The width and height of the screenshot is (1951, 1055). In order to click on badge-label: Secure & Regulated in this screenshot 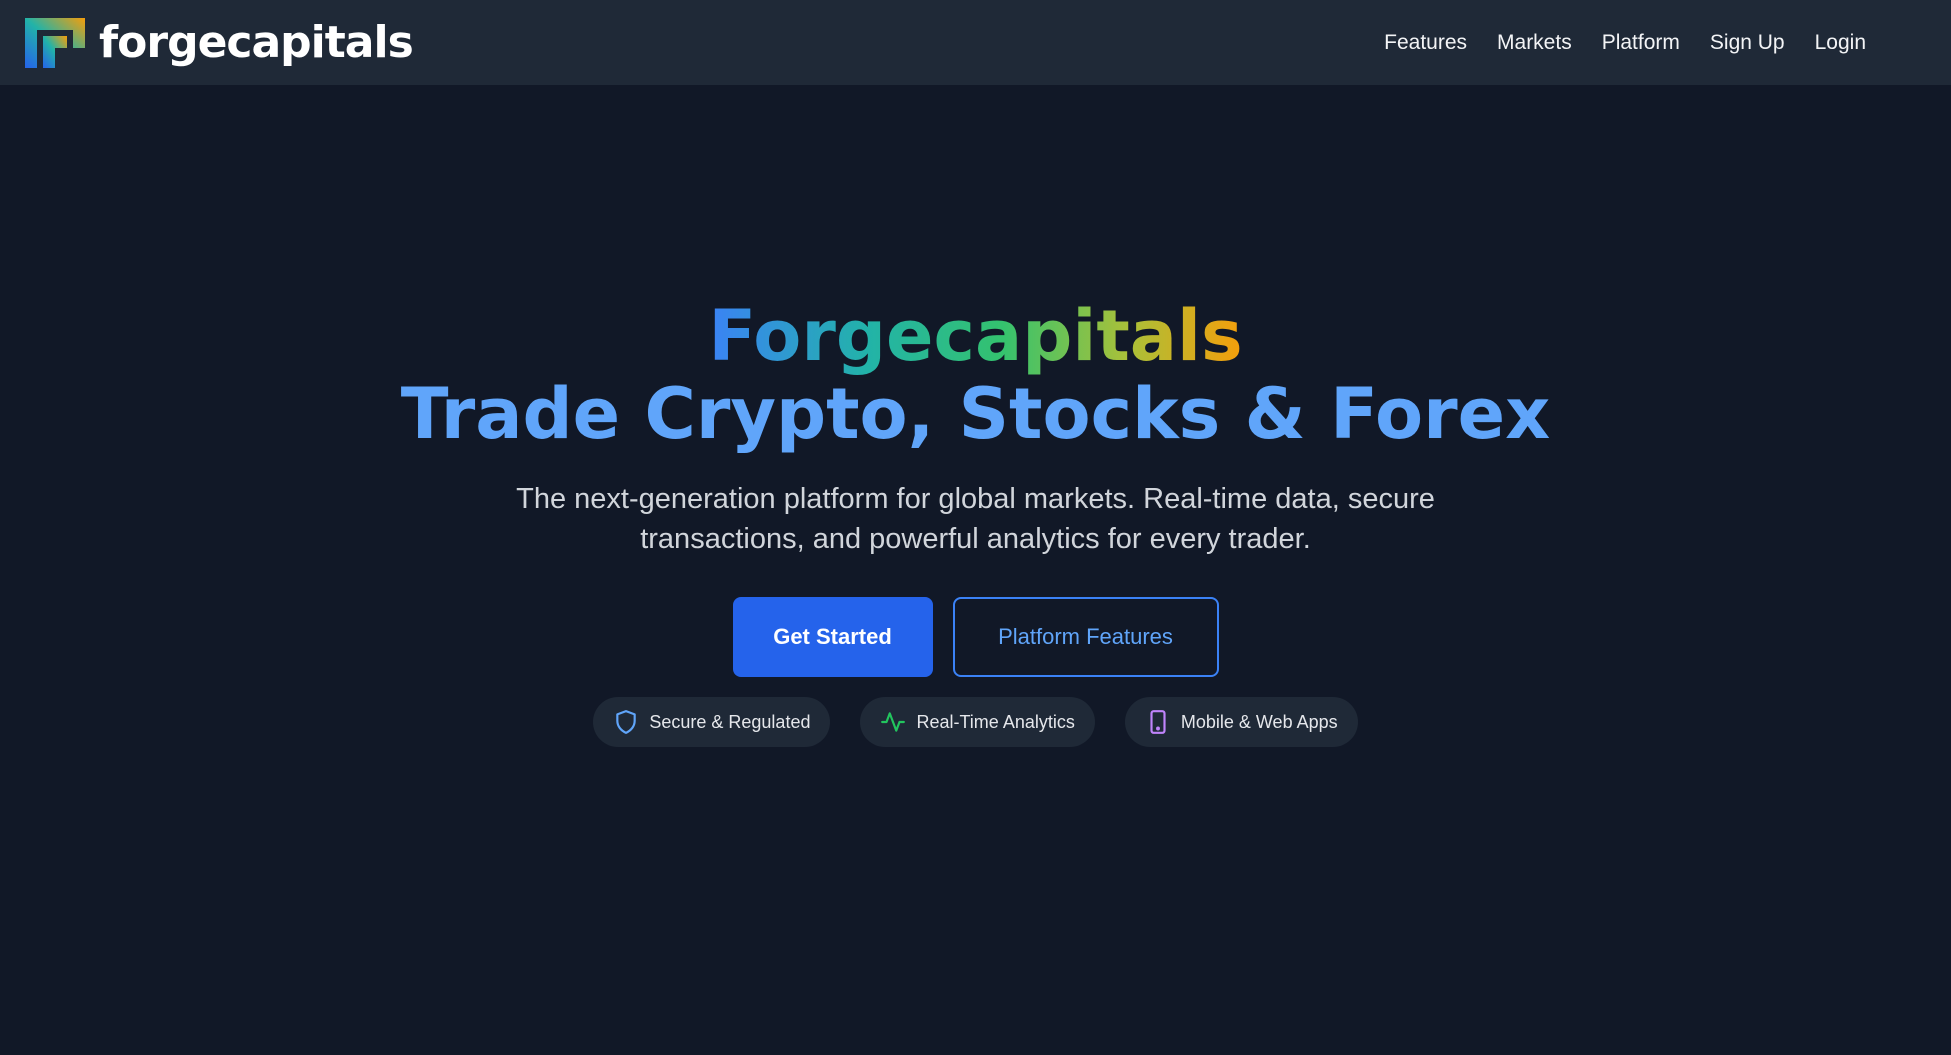, I will do `click(730, 721)`.